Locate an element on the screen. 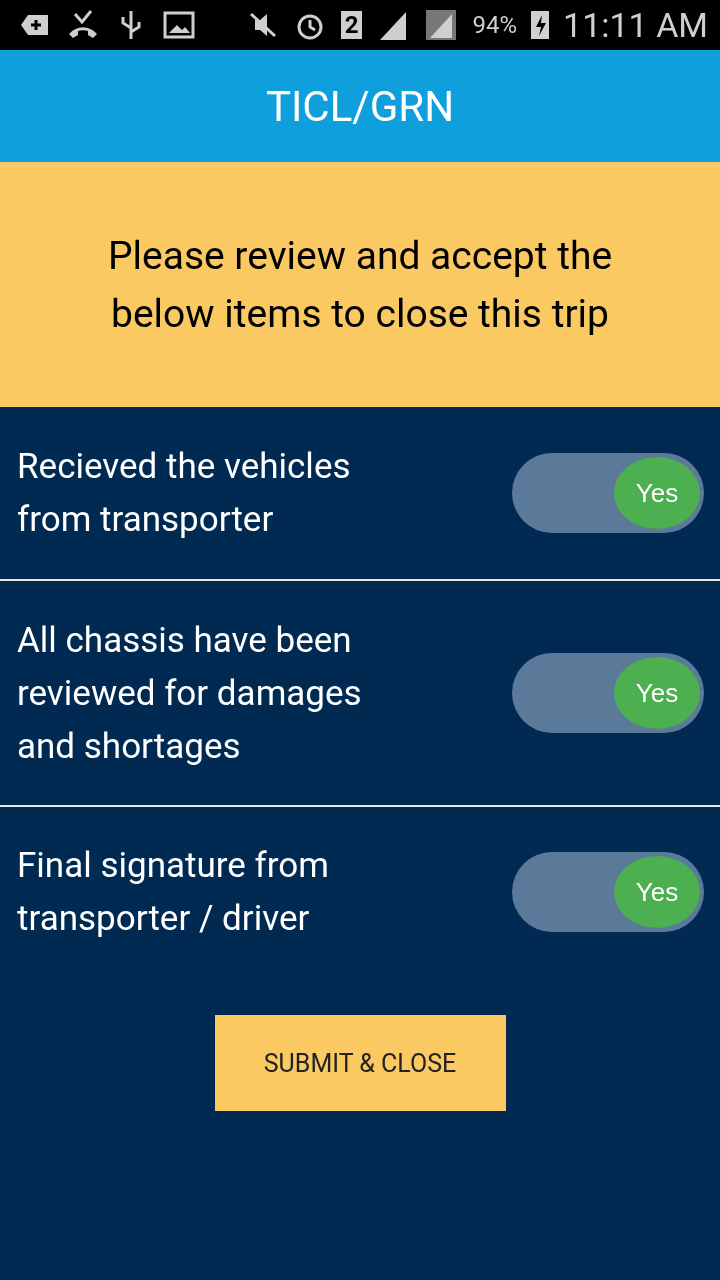  battery-percent: 94% is located at coordinates (495, 25).